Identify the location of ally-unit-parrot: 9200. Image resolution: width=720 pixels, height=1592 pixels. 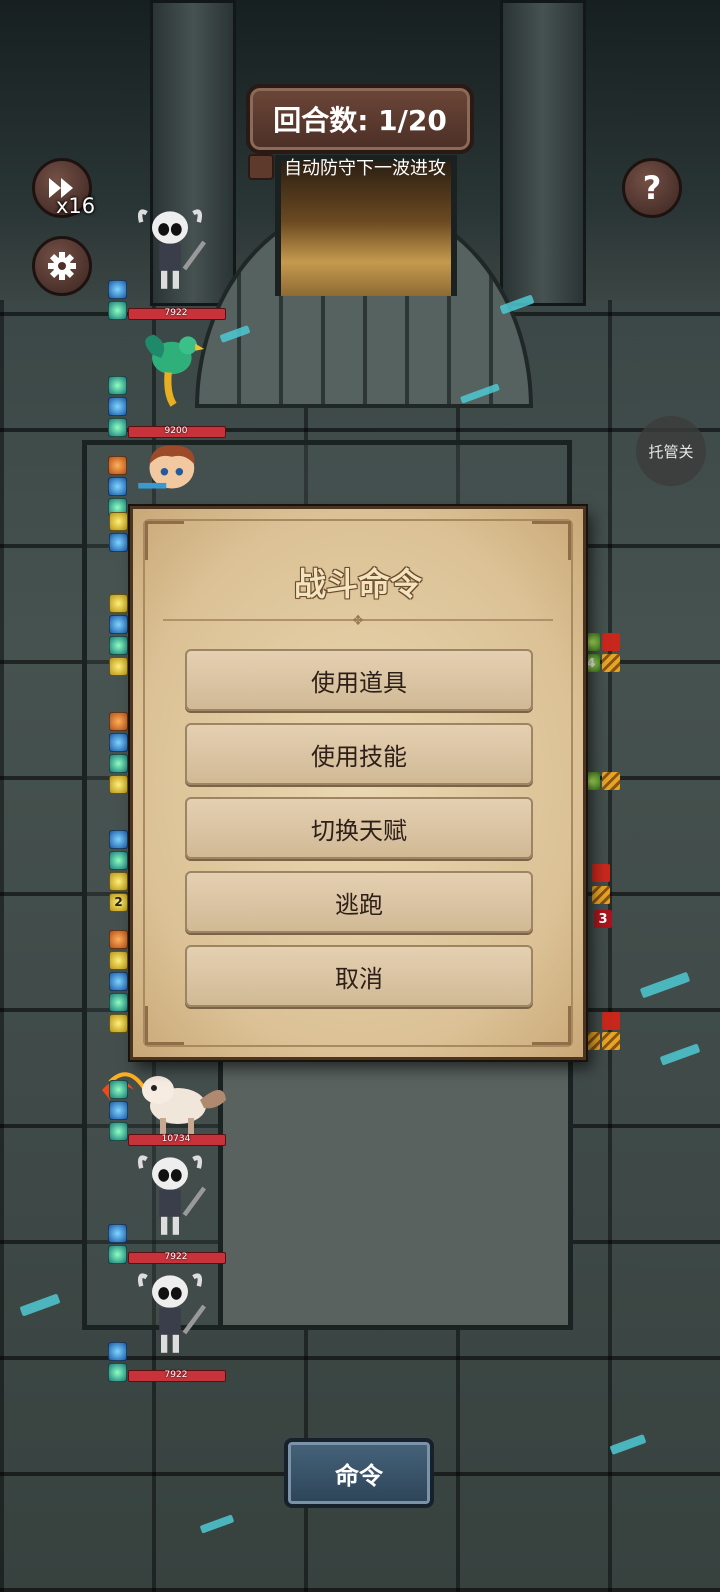
(173, 380).